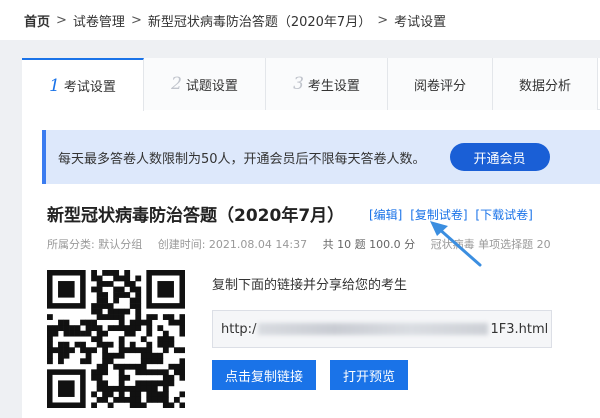 This screenshot has width=600, height=418. I want to click on tab-question-settings: 2 试题设置, so click(205, 84).